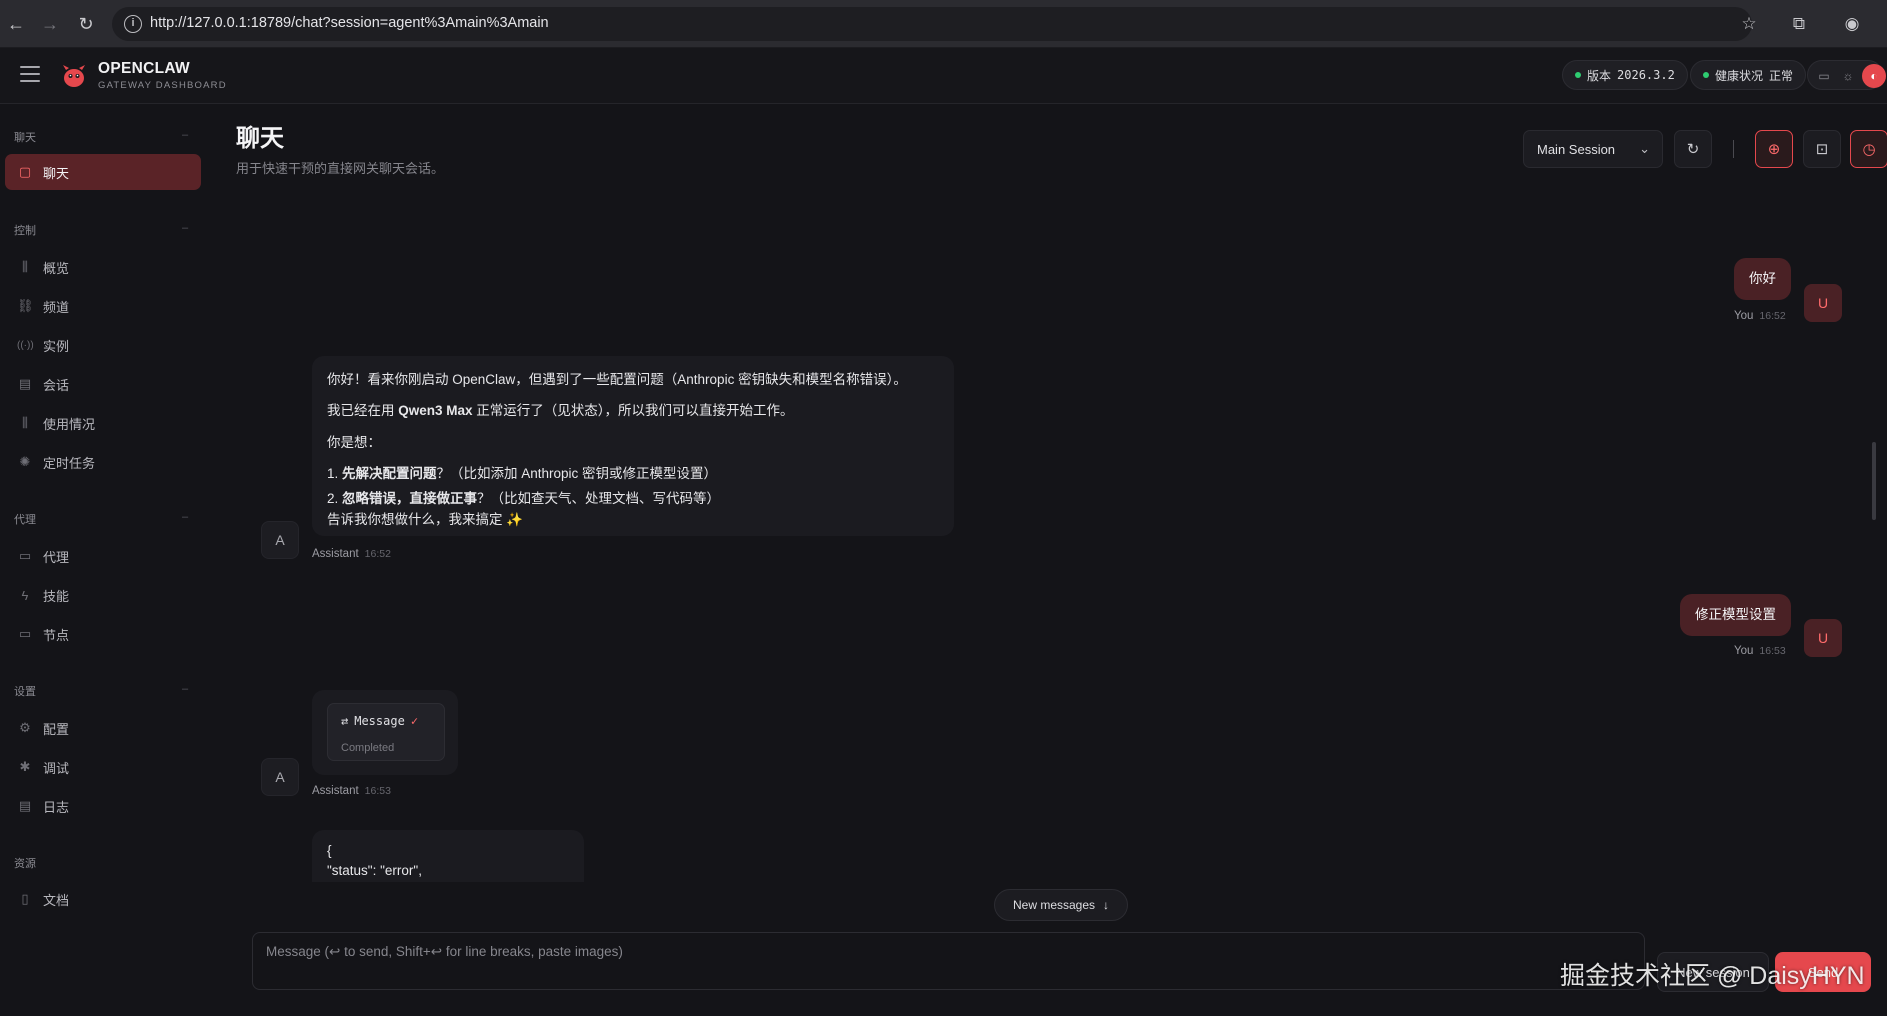 This screenshot has width=1887, height=1016. Describe the element at coordinates (25, 692) in the screenshot. I see `section-title: 设置` at that location.